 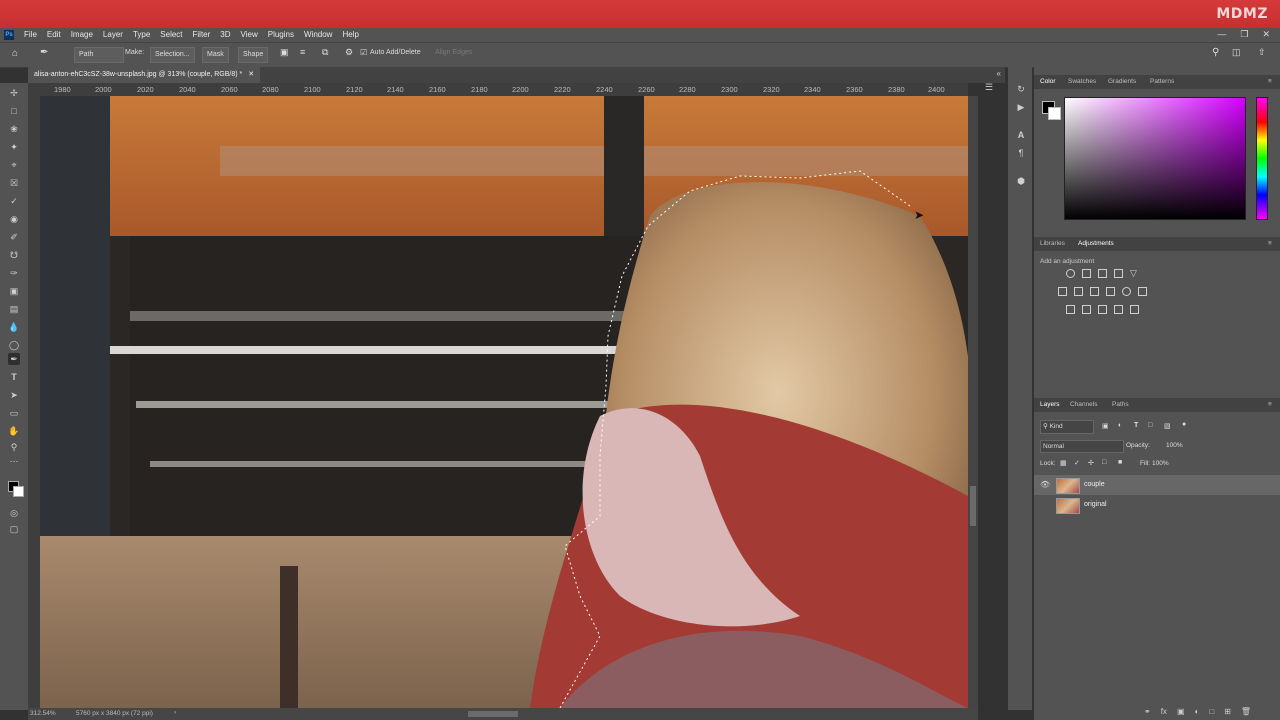 What do you see at coordinates (318, 34) in the screenshot?
I see `menu-window: Window` at bounding box center [318, 34].